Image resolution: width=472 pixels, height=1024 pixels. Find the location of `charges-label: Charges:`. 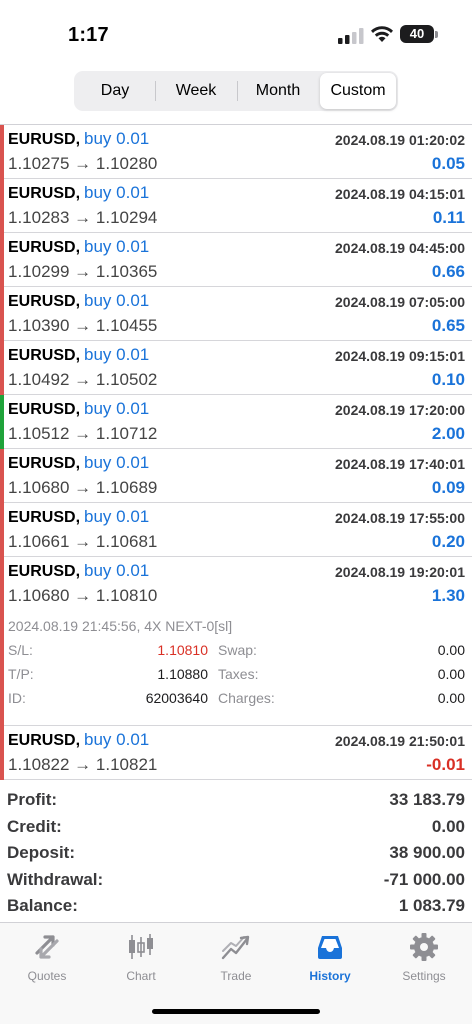

charges-label: Charges: is located at coordinates (246, 698).